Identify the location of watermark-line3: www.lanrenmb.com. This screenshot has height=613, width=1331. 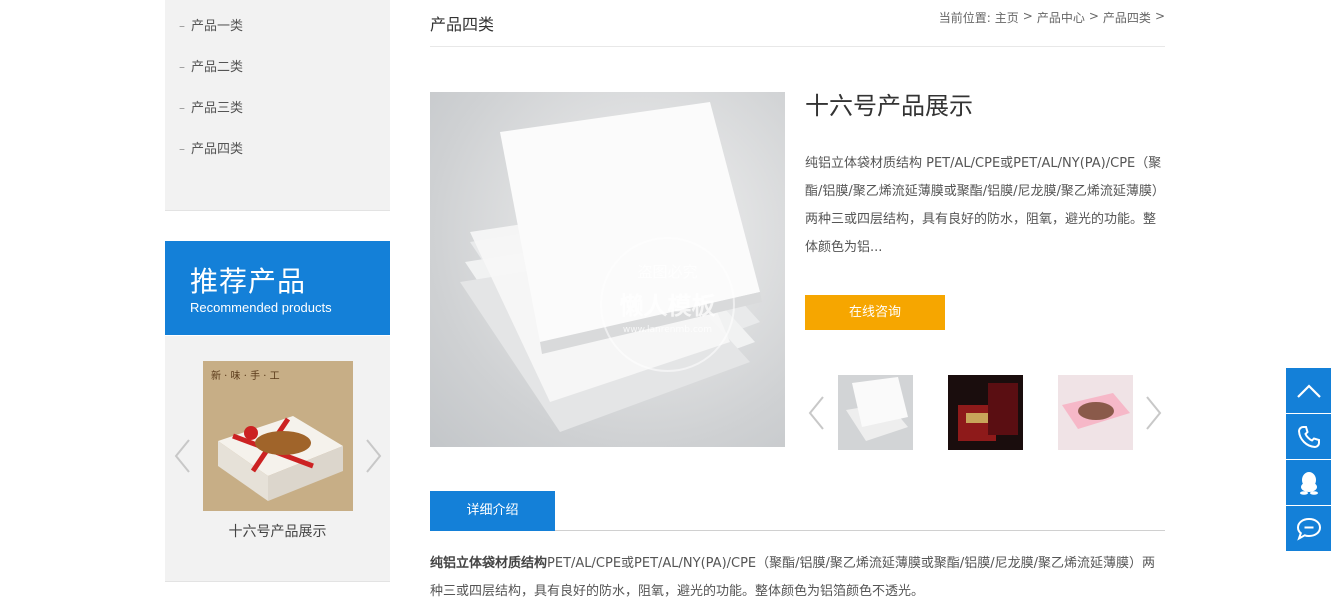
(667, 330).